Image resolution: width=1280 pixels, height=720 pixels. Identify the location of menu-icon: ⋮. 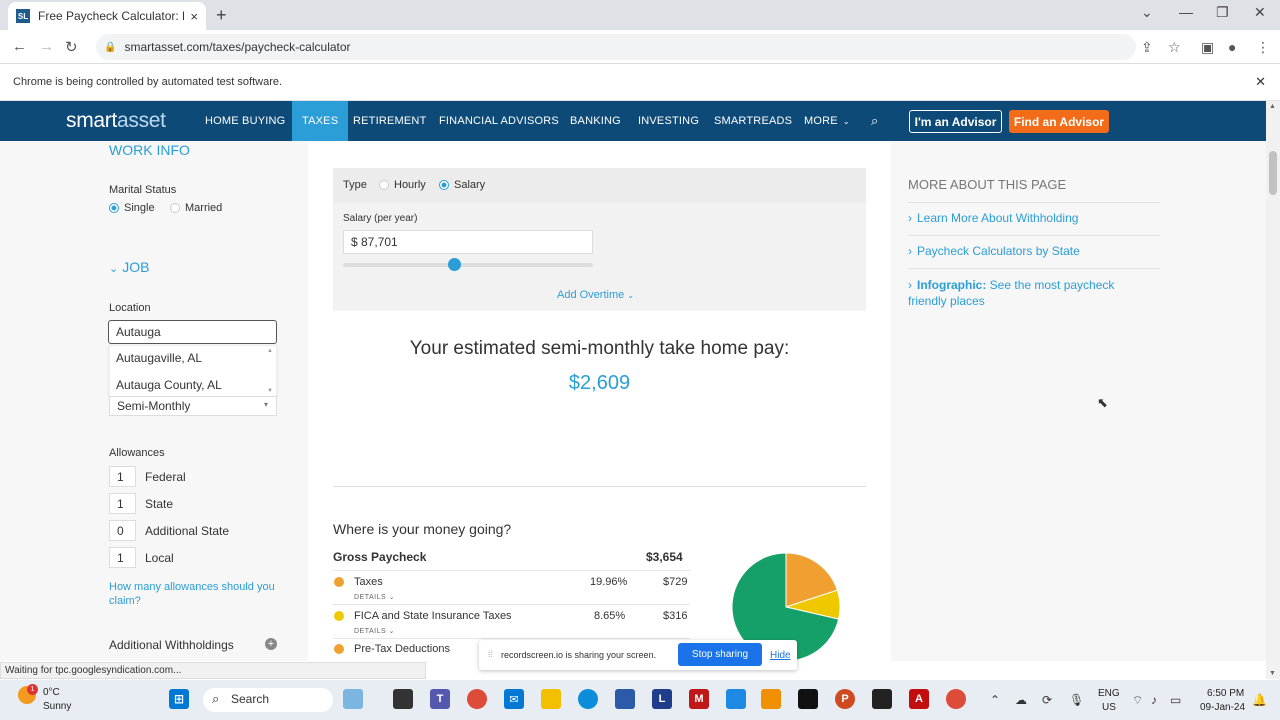
(1263, 47).